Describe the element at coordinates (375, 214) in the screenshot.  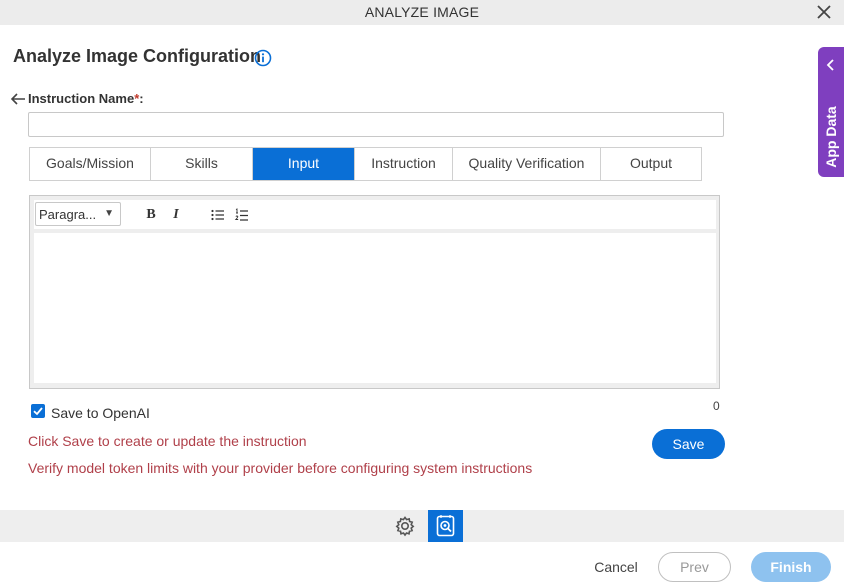
I see `editor-toolbar: Paragra... ▼ B I` at that location.